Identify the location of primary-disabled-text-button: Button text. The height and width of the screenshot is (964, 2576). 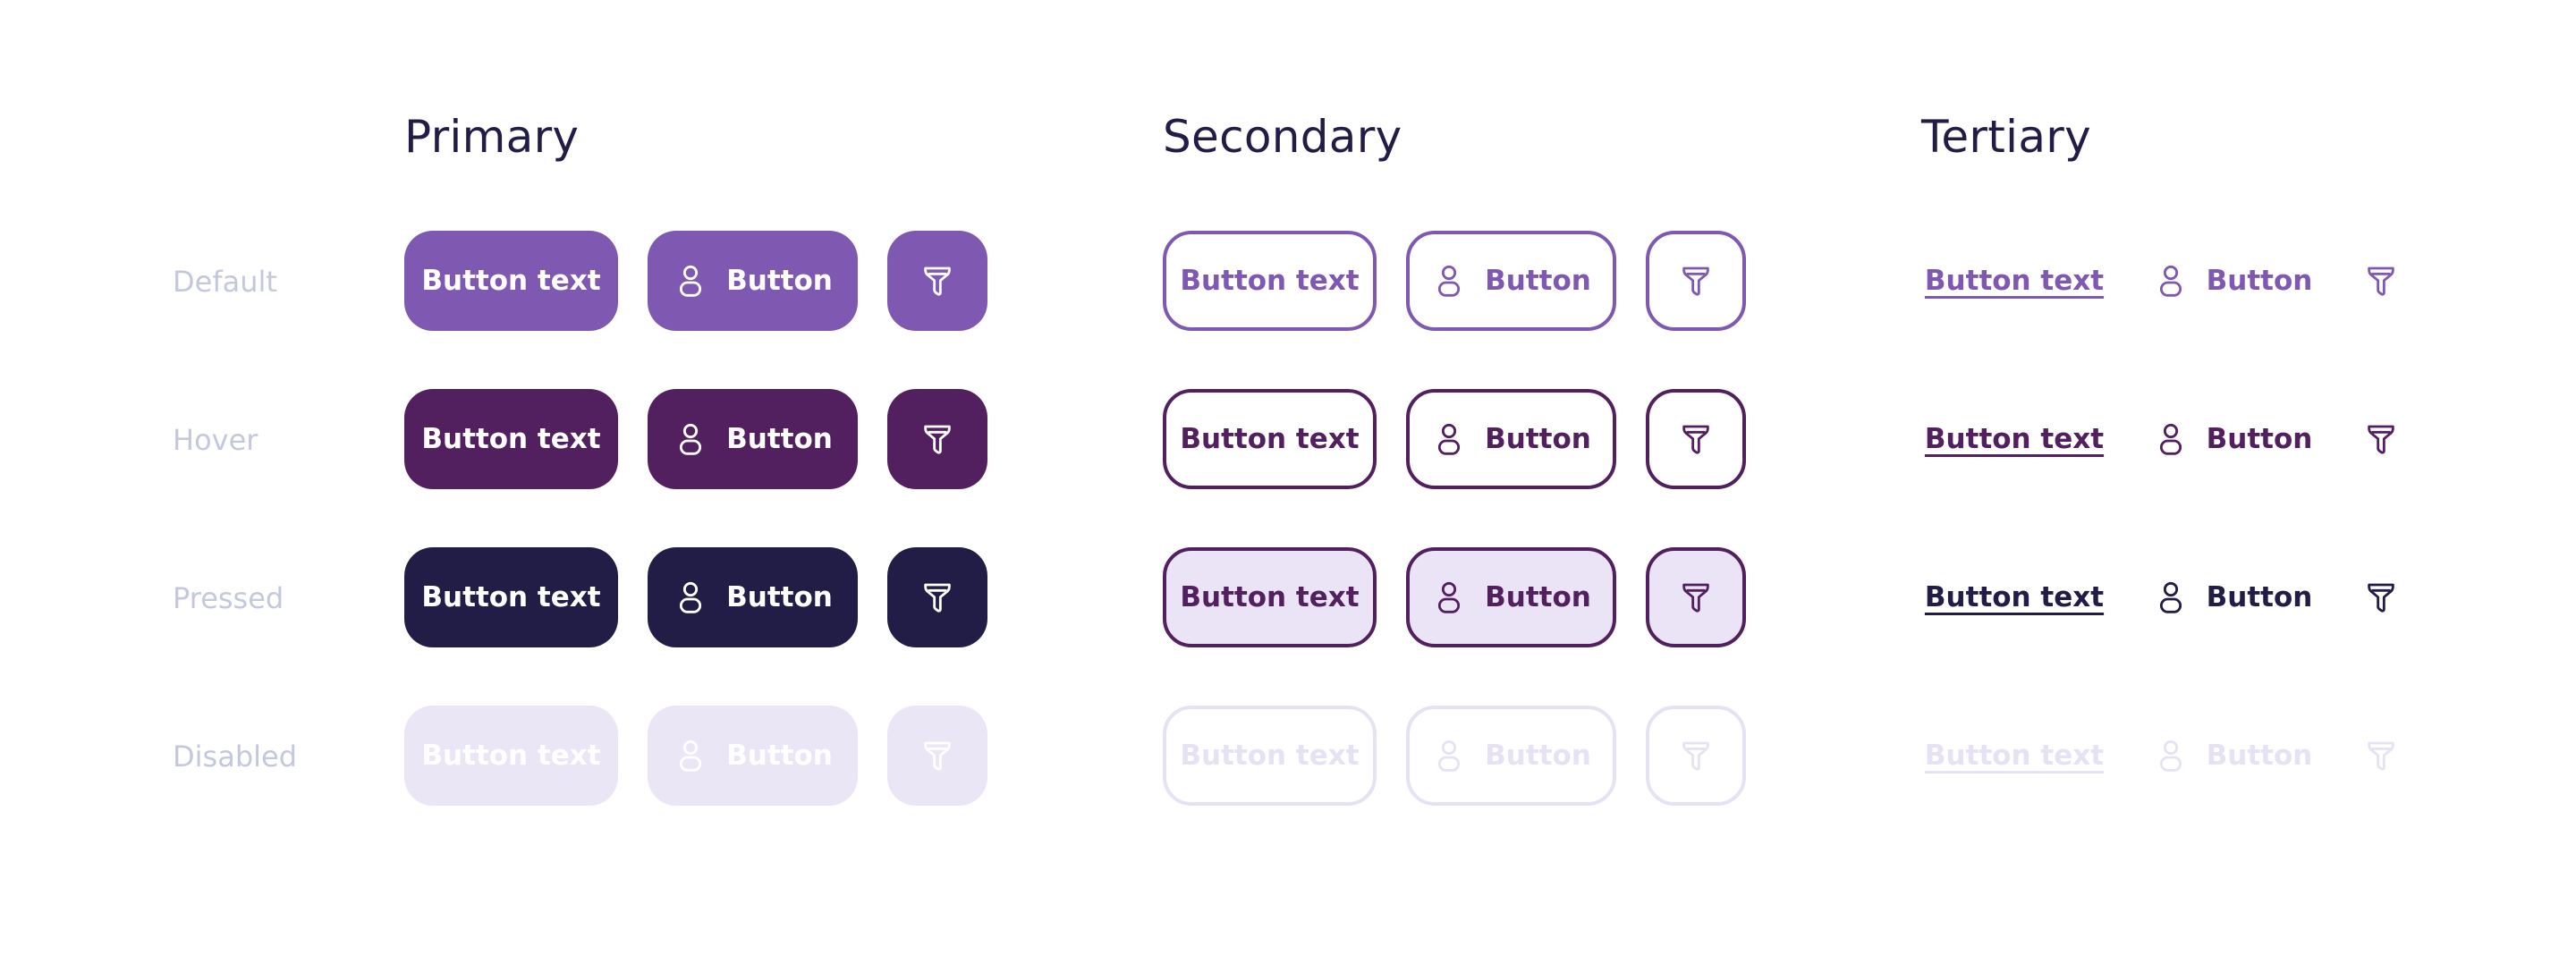
(511, 756).